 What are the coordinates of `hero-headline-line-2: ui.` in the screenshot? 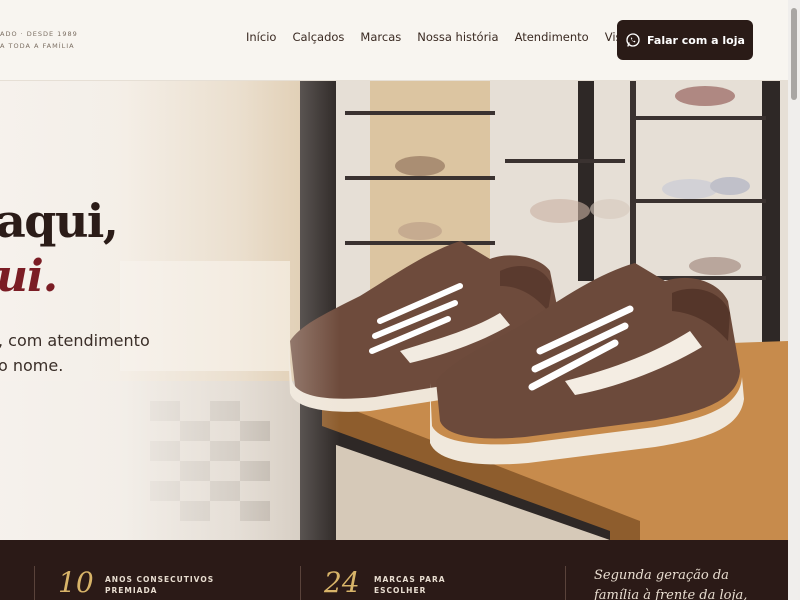 It's located at (29, 276).